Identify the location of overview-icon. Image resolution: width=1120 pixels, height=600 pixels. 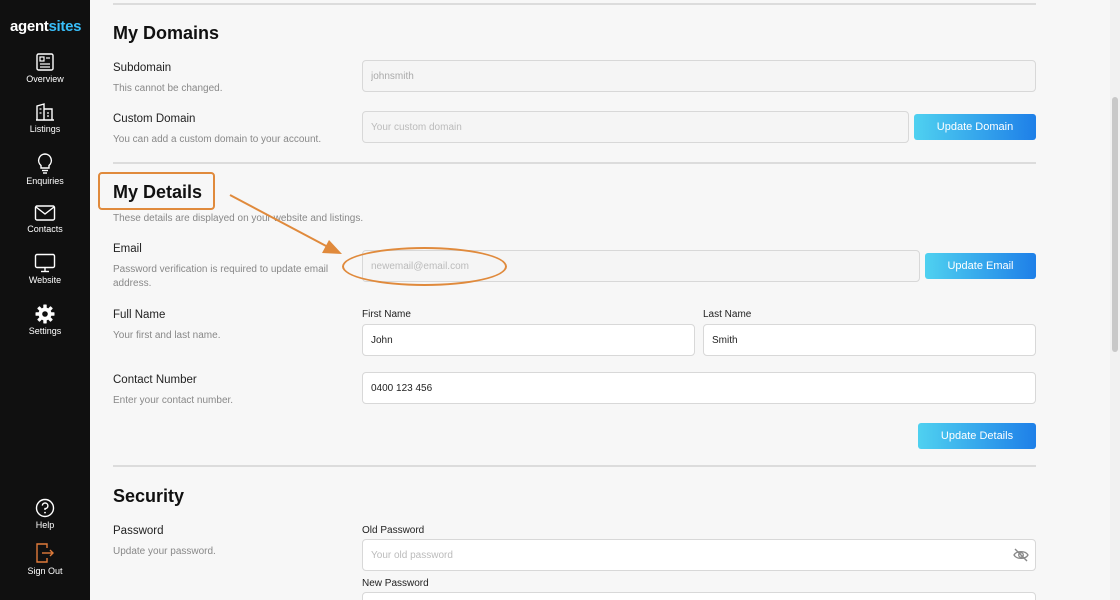
(45, 62).